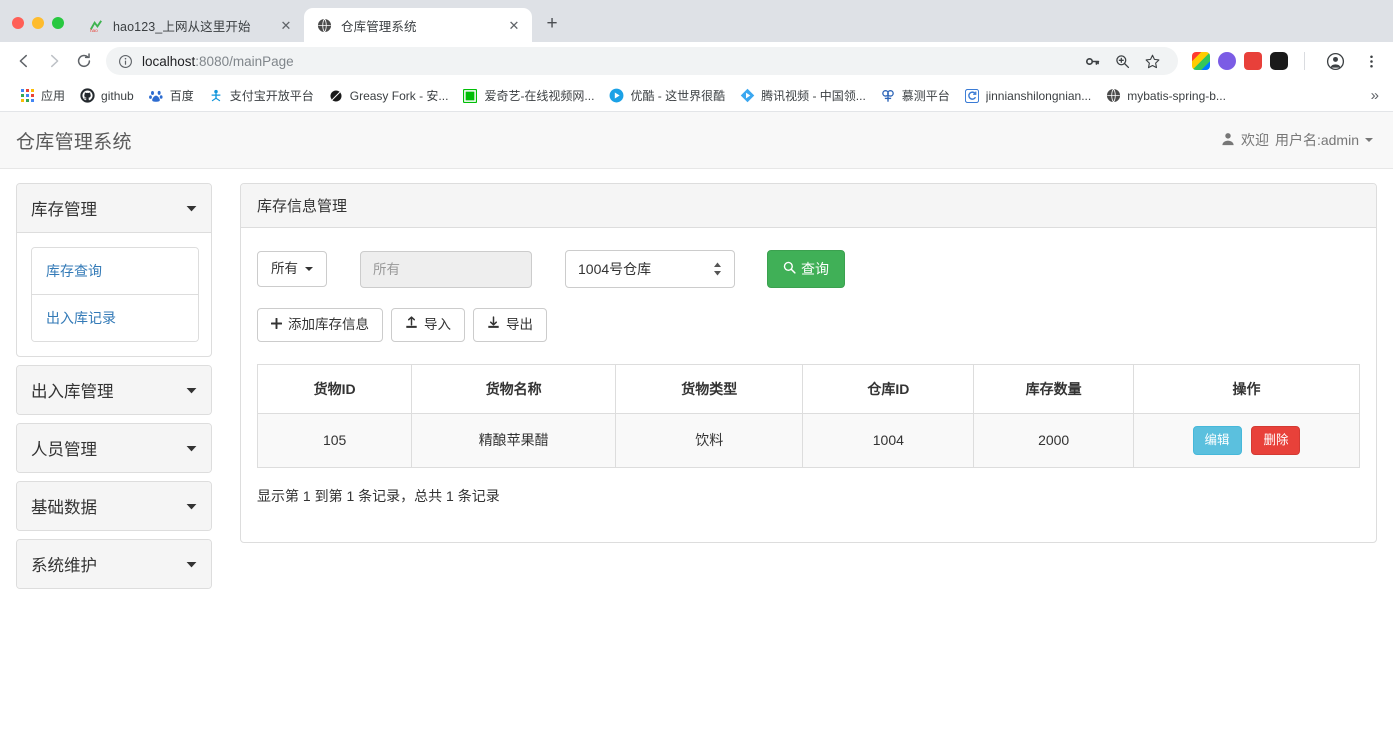  I want to click on bookmark-github: github, so click(106, 96).